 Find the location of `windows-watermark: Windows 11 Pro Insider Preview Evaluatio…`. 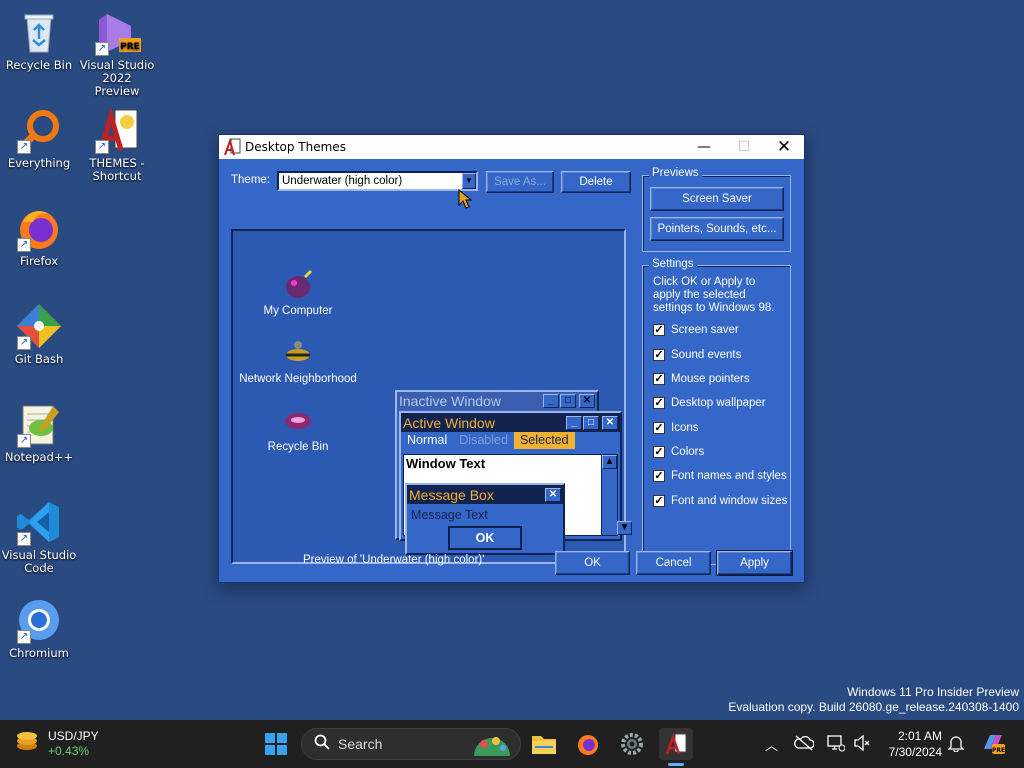

windows-watermark: Windows 11 Pro Insider Preview Evaluatio… is located at coordinates (873, 700).